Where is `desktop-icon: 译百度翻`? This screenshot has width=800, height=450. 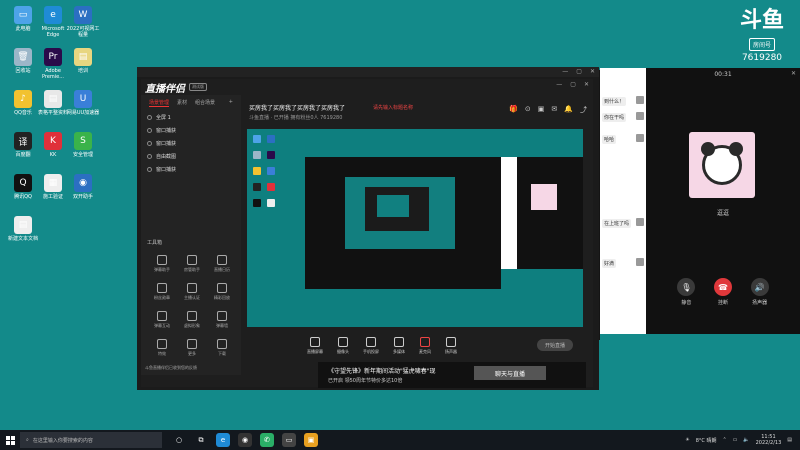
desktop-icon: 译百度翻 is located at coordinates (23, 145).